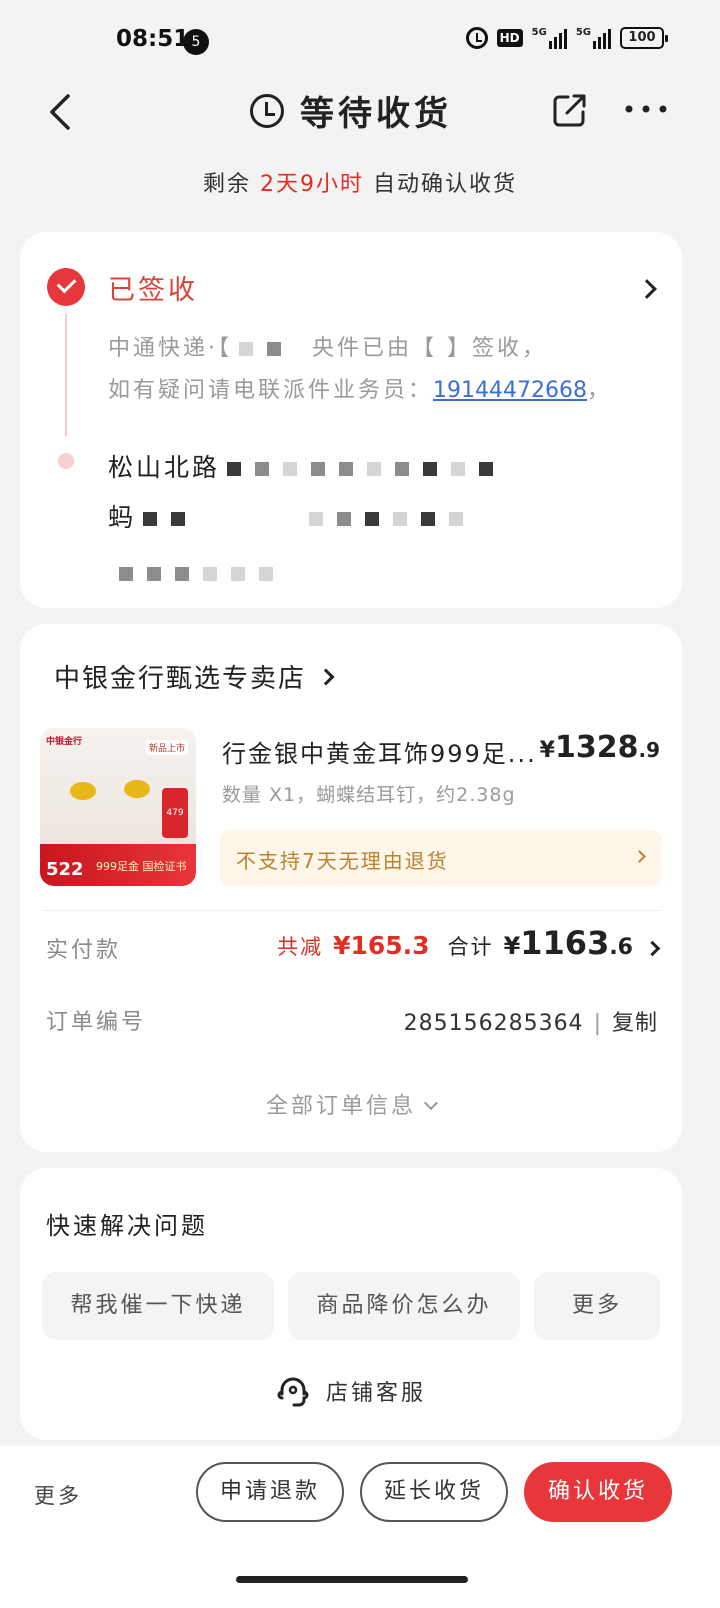 This screenshot has width=720, height=1608. I want to click on earring-bow-right, so click(137, 789).